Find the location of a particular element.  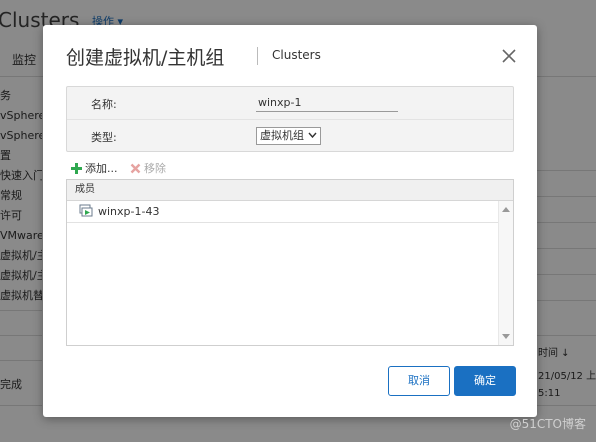

grid-column-header: 成员 is located at coordinates (290, 190).